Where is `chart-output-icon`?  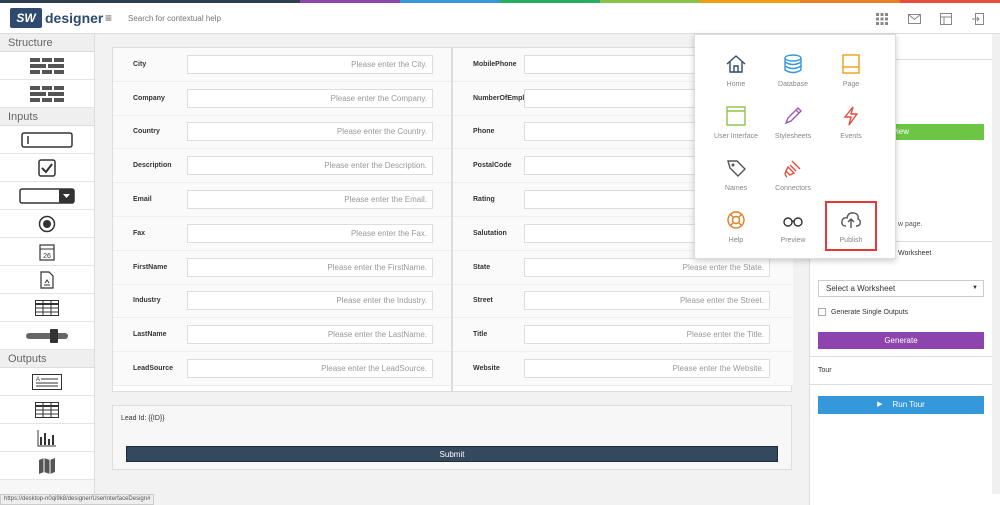 chart-output-icon is located at coordinates (47, 438).